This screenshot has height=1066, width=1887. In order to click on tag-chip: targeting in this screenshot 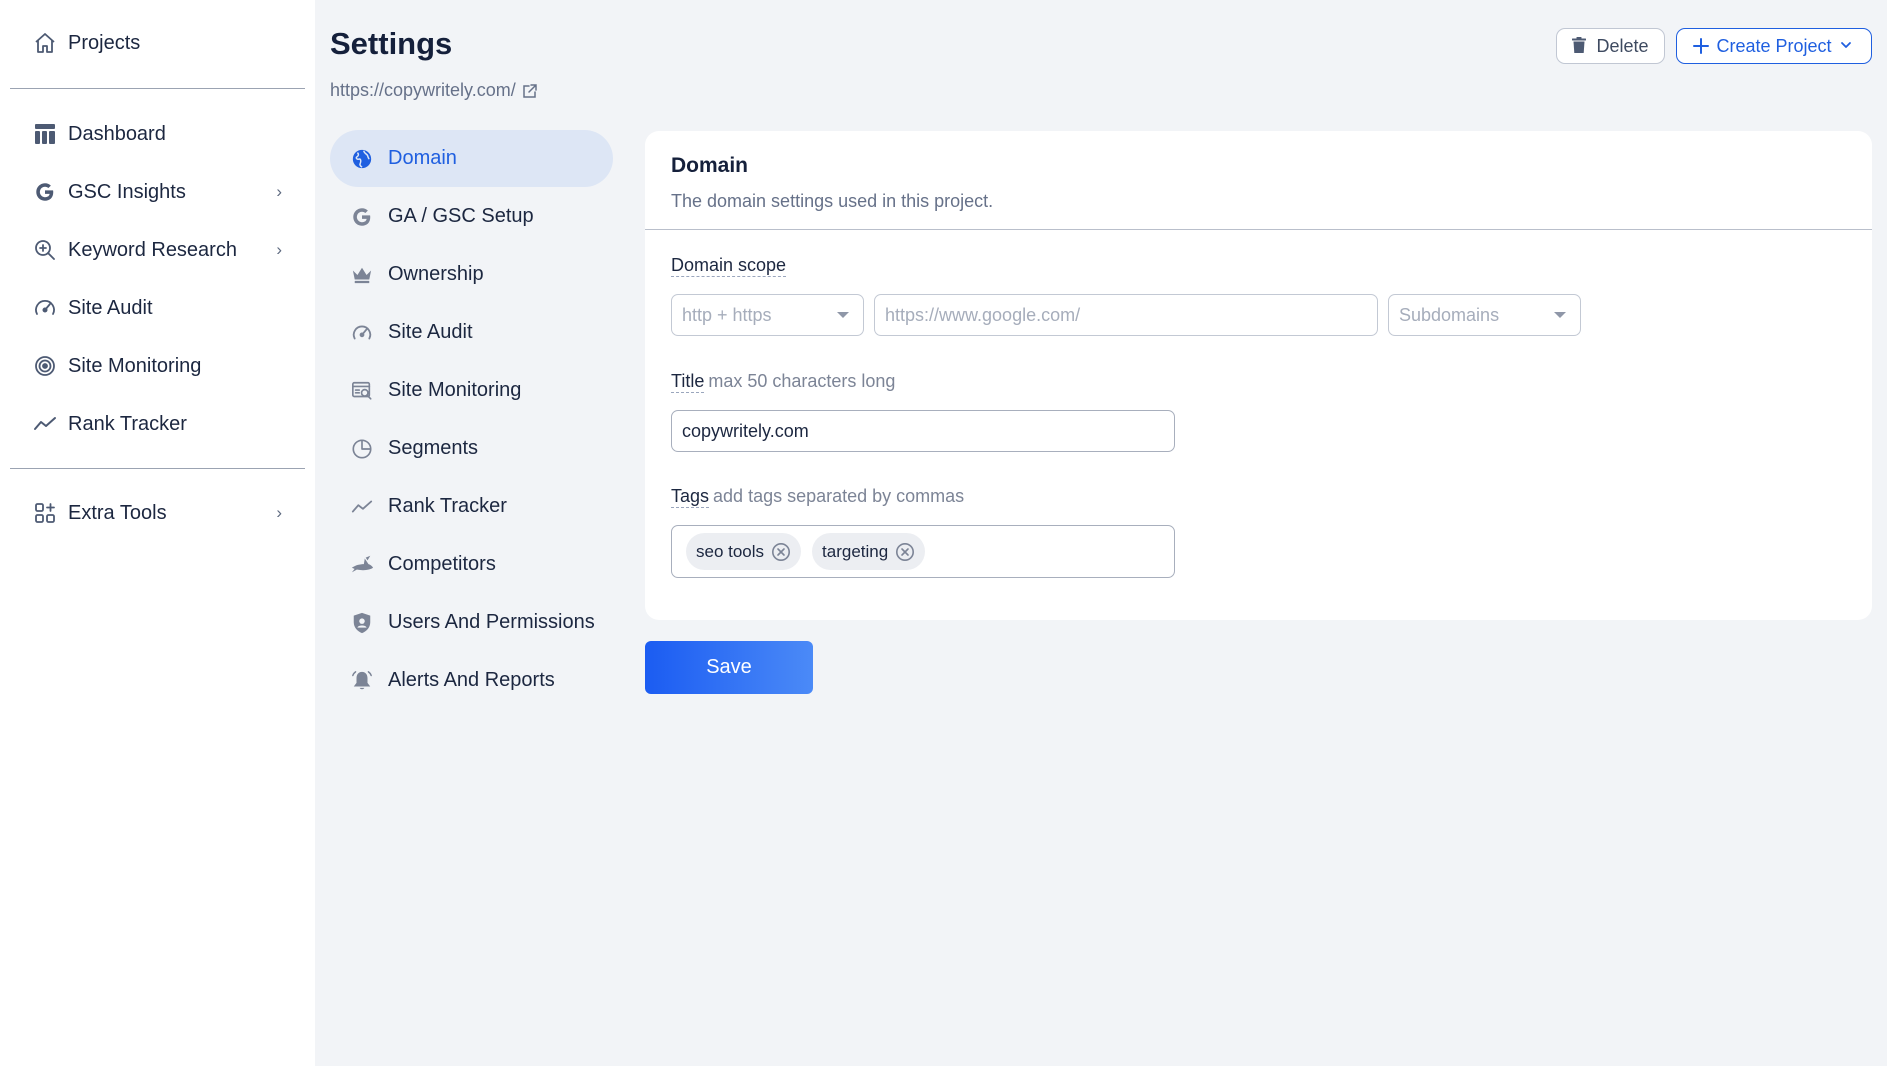, I will do `click(869, 551)`.